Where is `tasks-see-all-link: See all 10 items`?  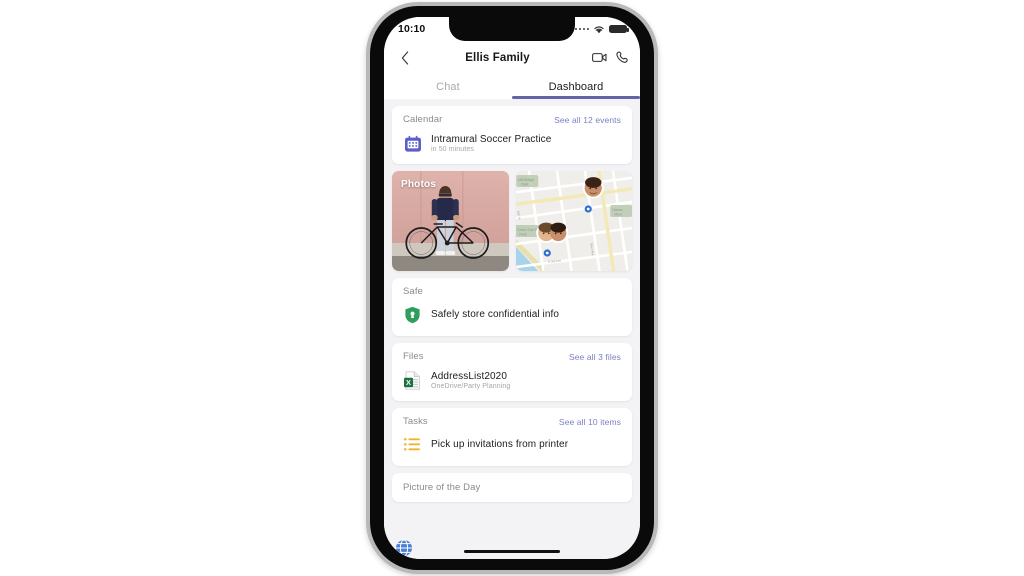
tasks-see-all-link: See all 10 items is located at coordinates (590, 422).